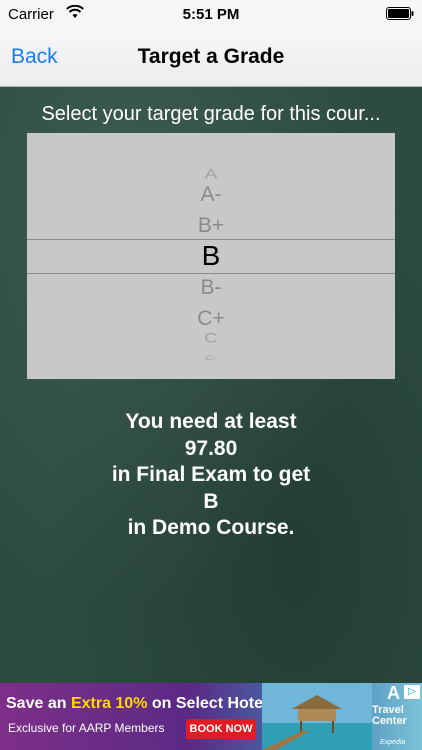  I want to click on picker-option: C-, so click(211, 358).